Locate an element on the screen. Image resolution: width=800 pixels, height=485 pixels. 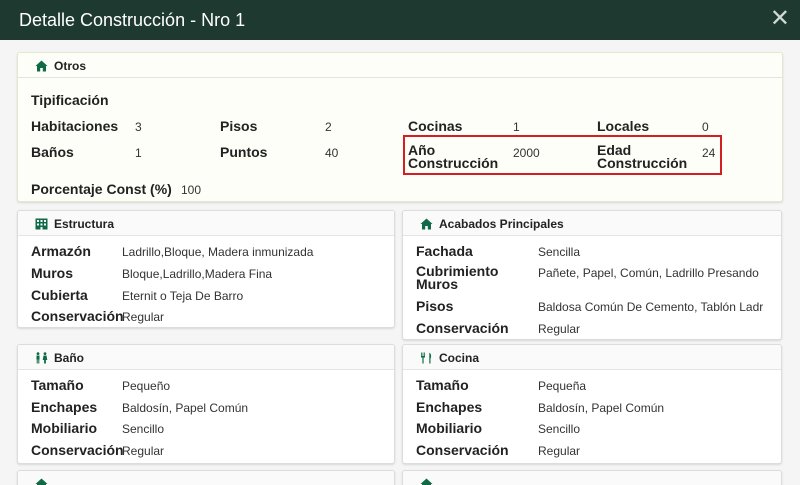
bano-panel-header: Baño is located at coordinates (206, 357).